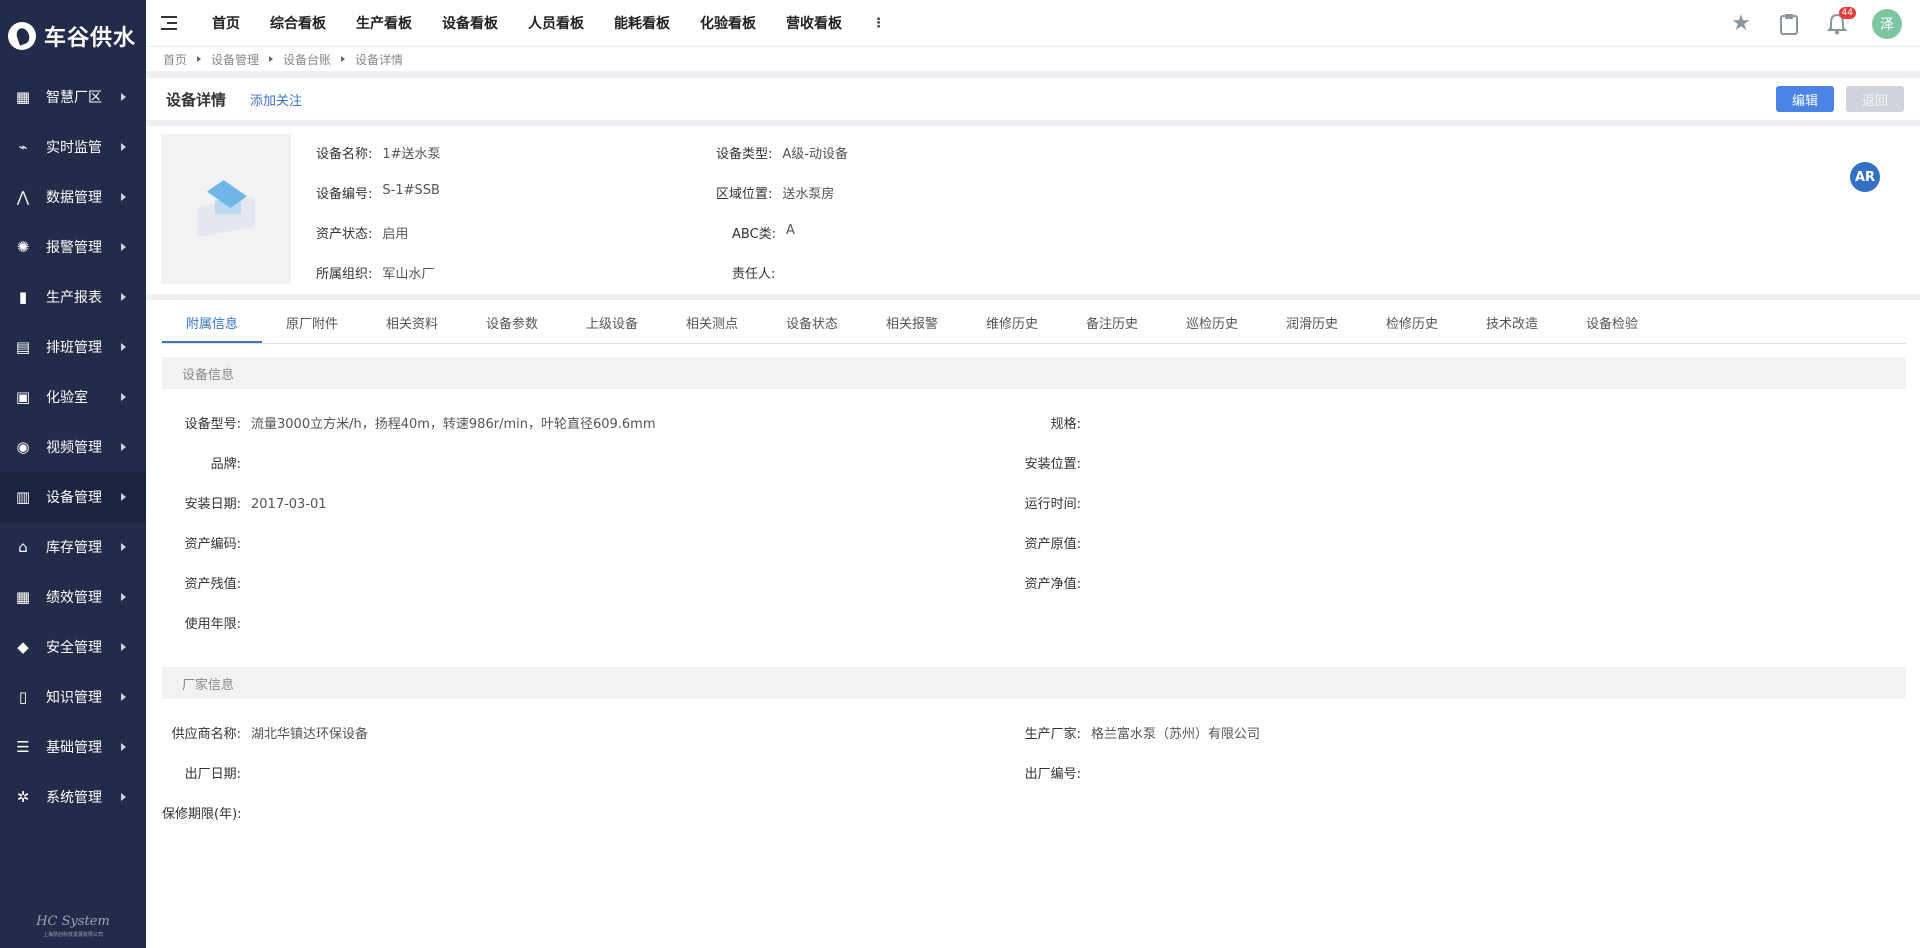  Describe the element at coordinates (642, 23) in the screenshot. I see `top-tab: 能耗看板` at that location.